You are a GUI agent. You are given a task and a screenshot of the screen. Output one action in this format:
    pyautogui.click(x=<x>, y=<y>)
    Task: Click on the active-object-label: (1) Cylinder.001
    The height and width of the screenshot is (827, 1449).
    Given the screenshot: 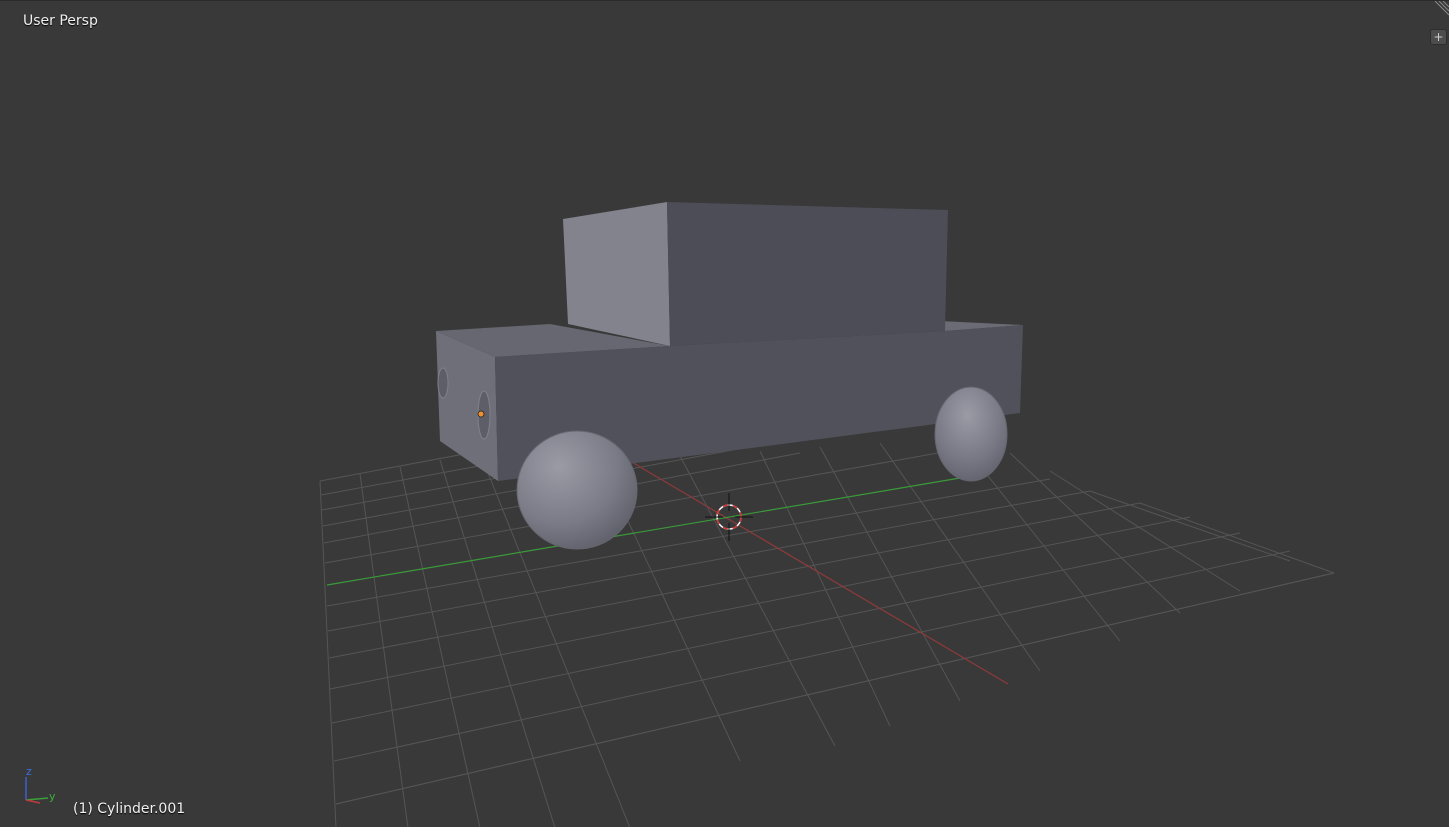 What is the action you would take?
    pyautogui.click(x=129, y=809)
    